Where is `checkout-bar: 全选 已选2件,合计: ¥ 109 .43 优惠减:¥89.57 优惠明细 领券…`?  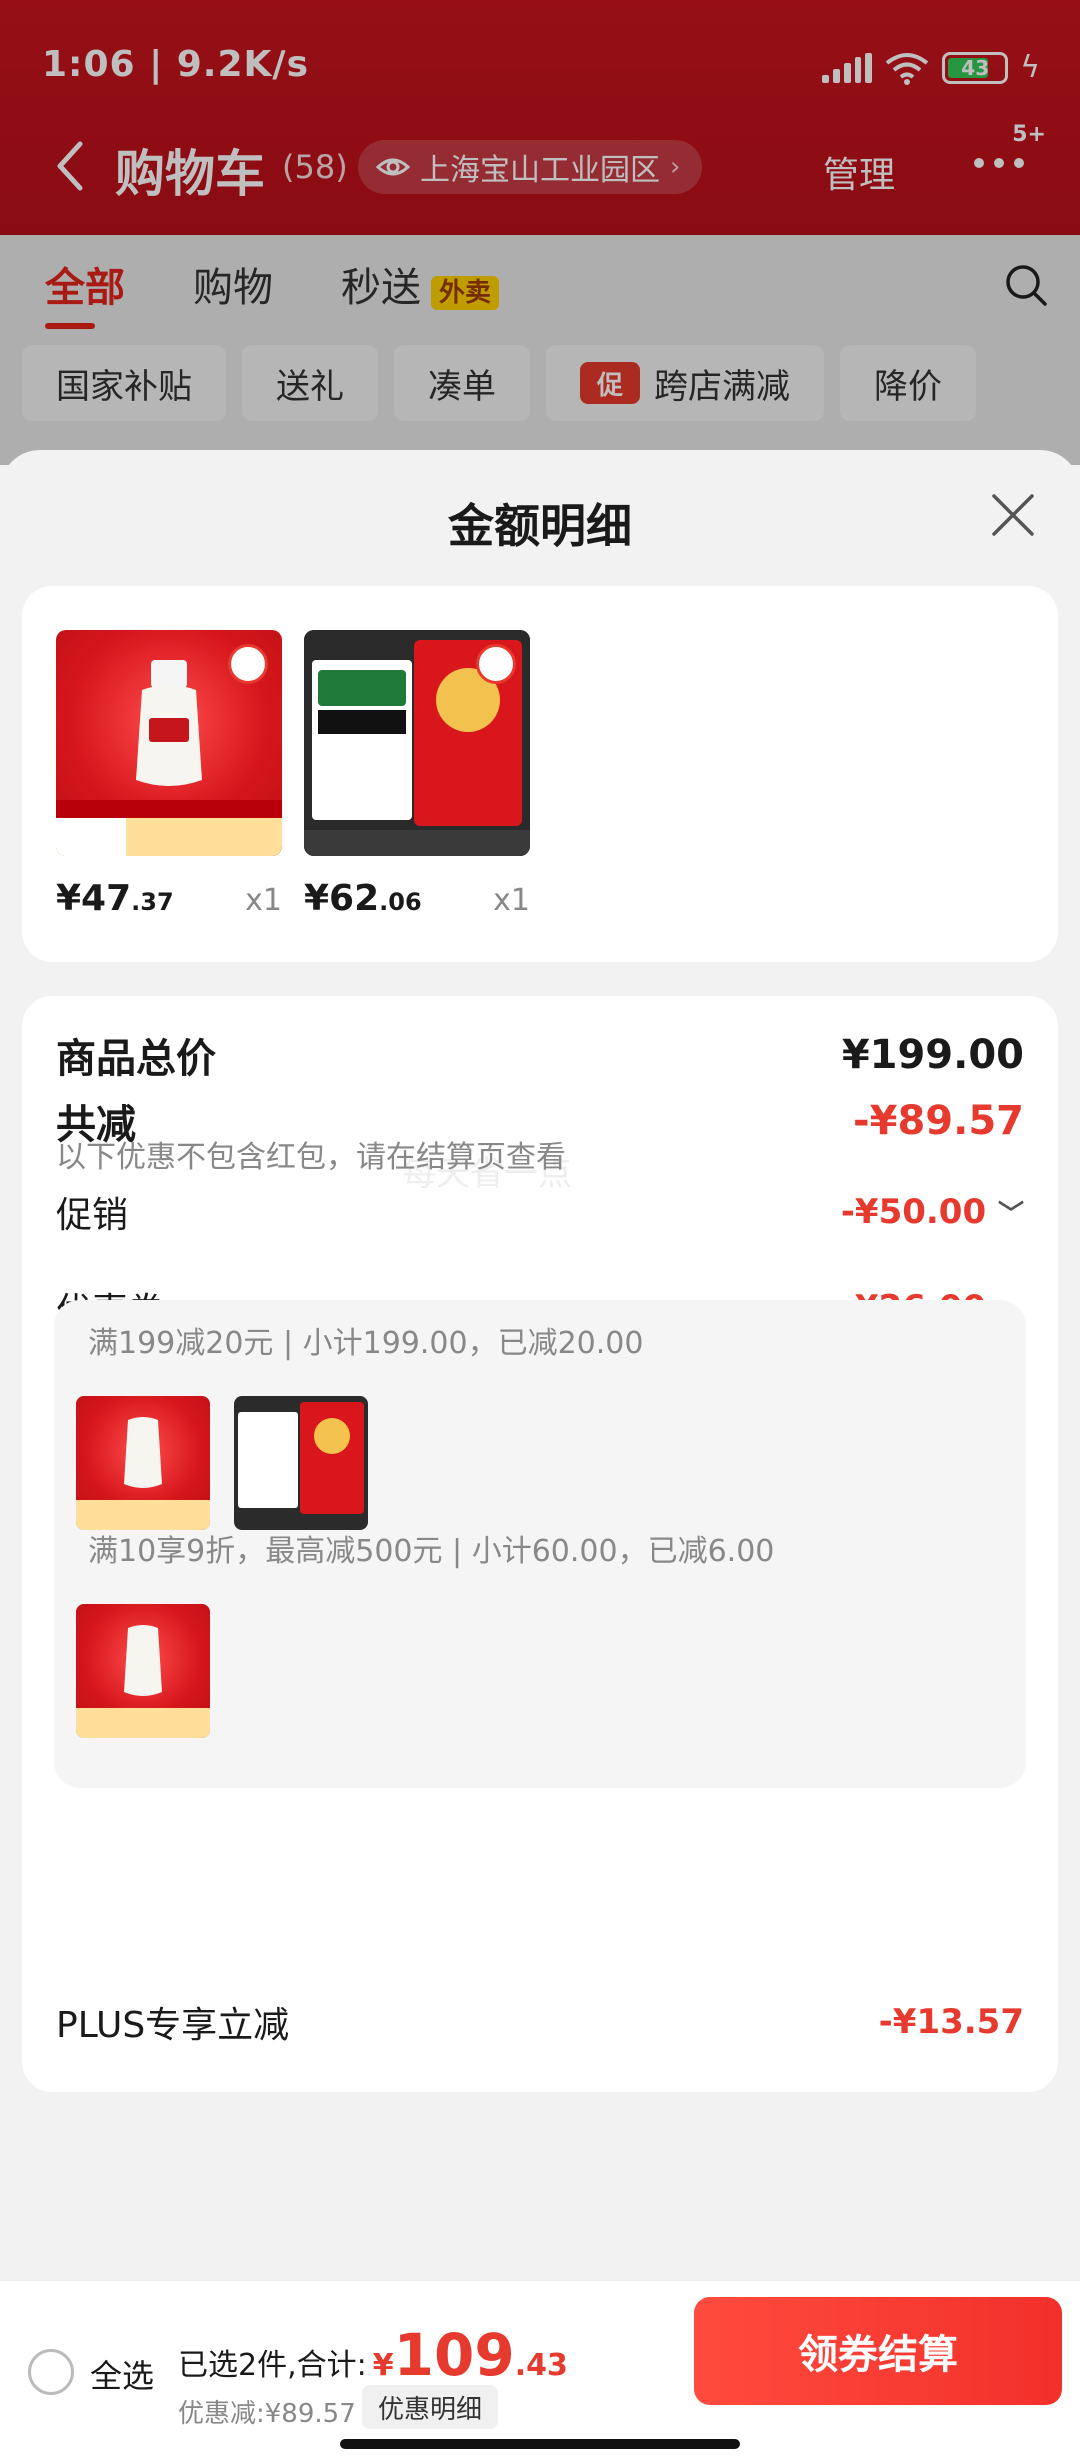 checkout-bar: 全选 已选2件,合计: ¥ 109 .43 优惠减:¥89.57 优惠明细 领券… is located at coordinates (540, 2370).